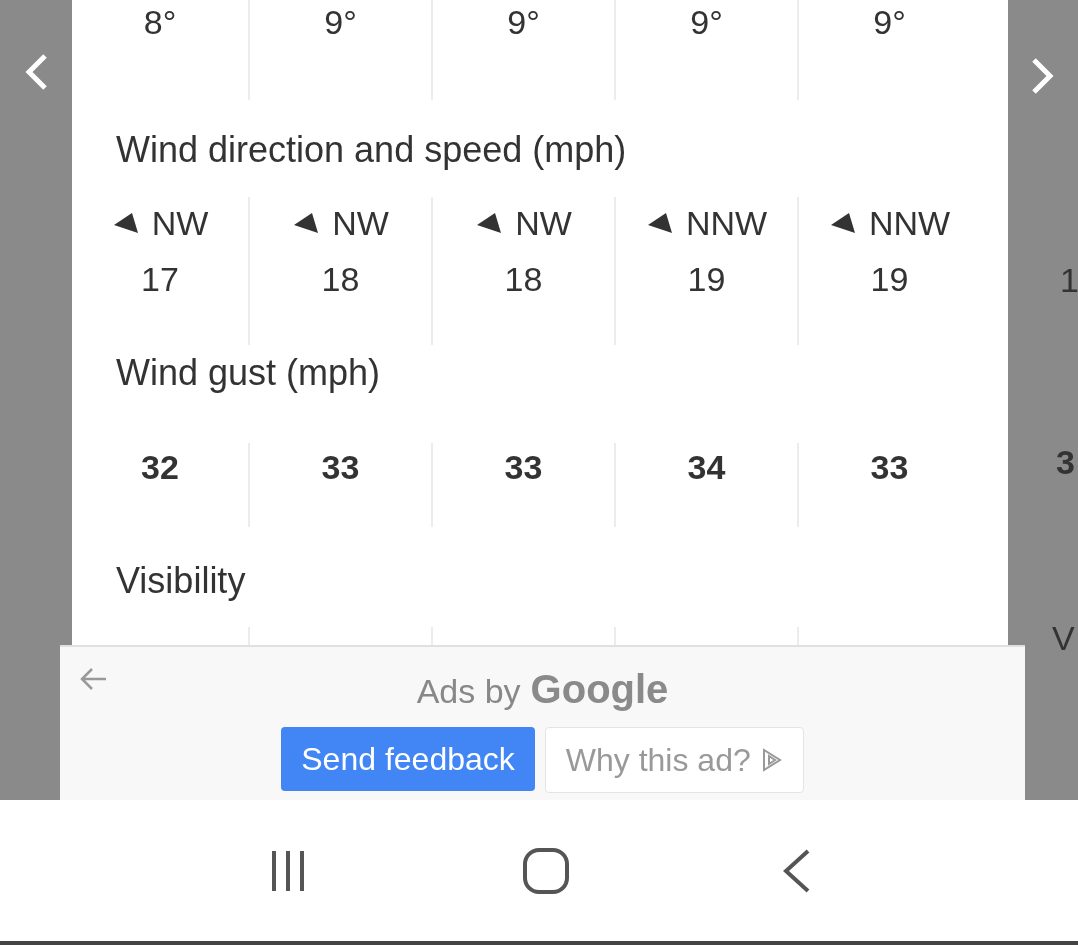 The image size is (1078, 945). Describe the element at coordinates (408, 759) in the screenshot. I see `send-feedback-button: Send feedback` at that location.